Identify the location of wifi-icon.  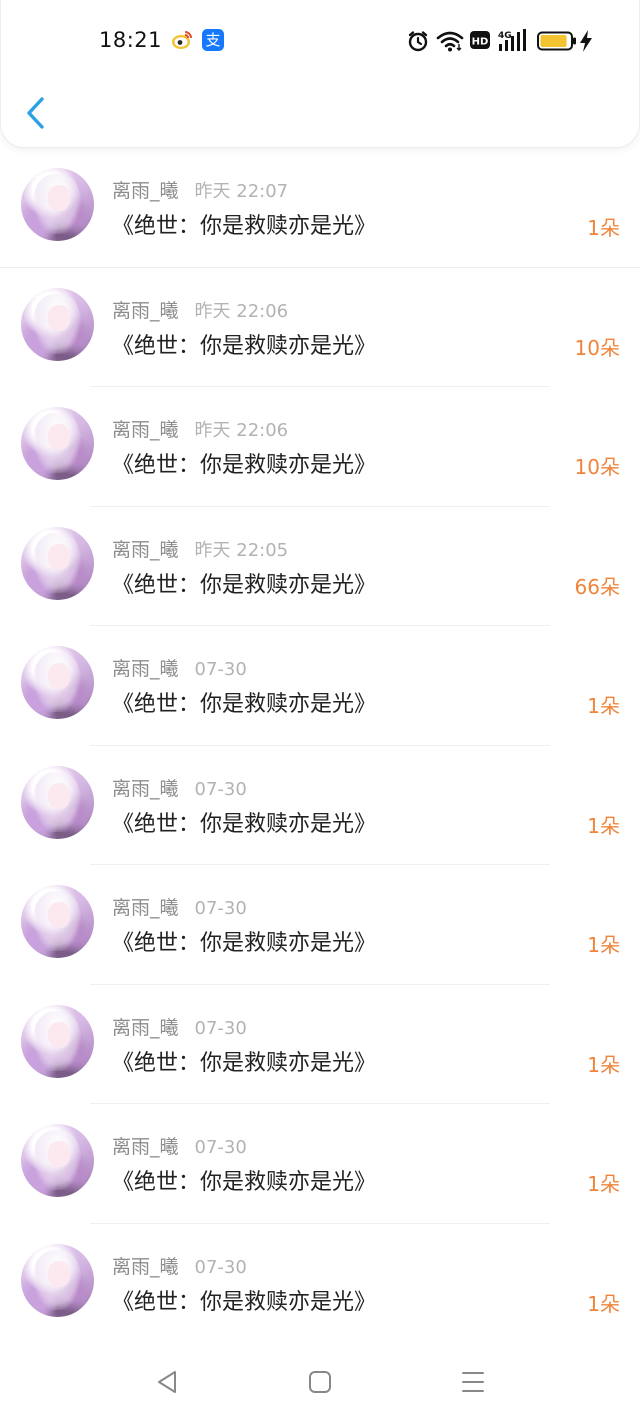
(450, 41).